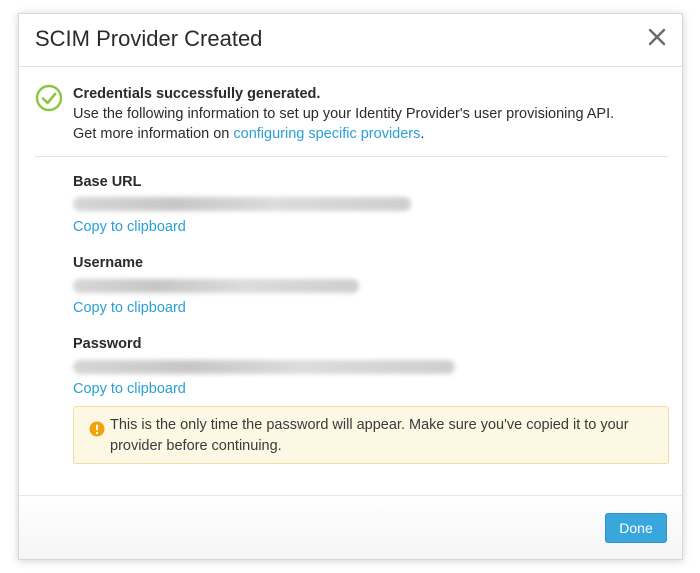 The image size is (700, 573). Describe the element at coordinates (49, 98) in the screenshot. I see `check-circle-icon` at that location.